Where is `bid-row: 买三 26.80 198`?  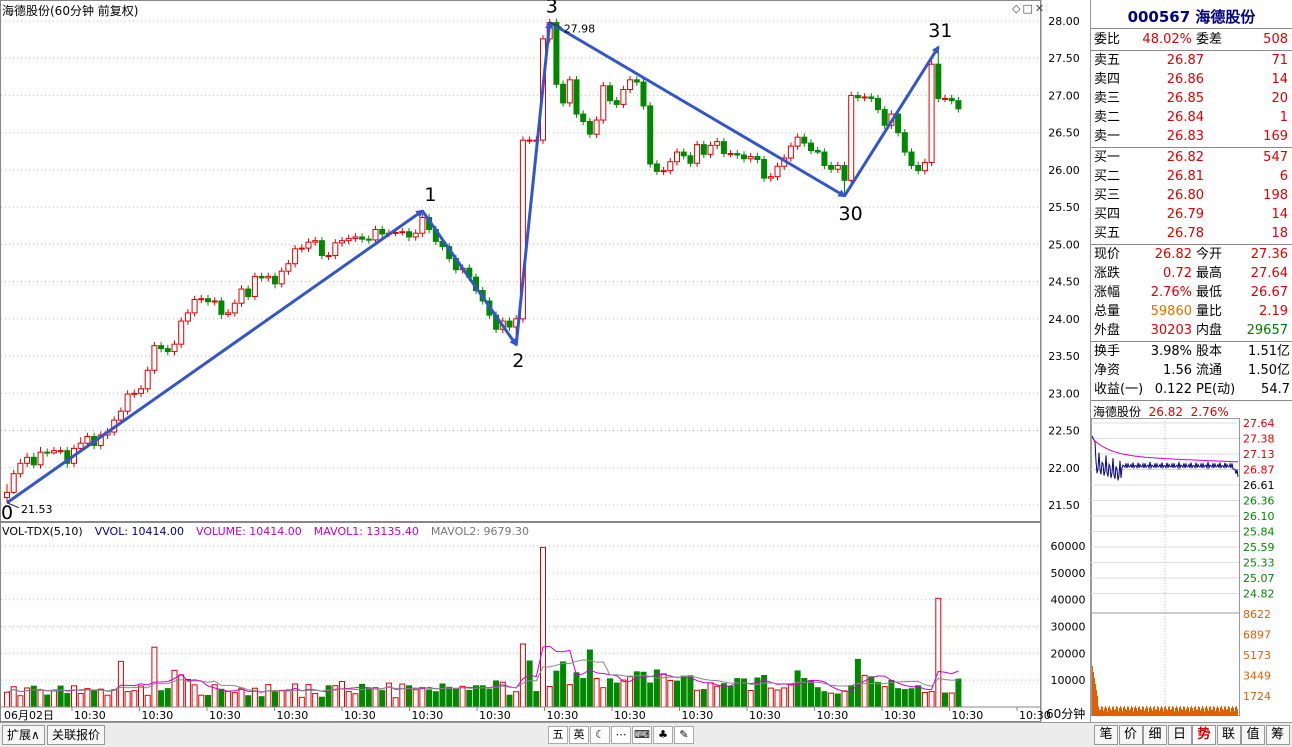 bid-row: 买三 26.80 198 is located at coordinates (1191, 195).